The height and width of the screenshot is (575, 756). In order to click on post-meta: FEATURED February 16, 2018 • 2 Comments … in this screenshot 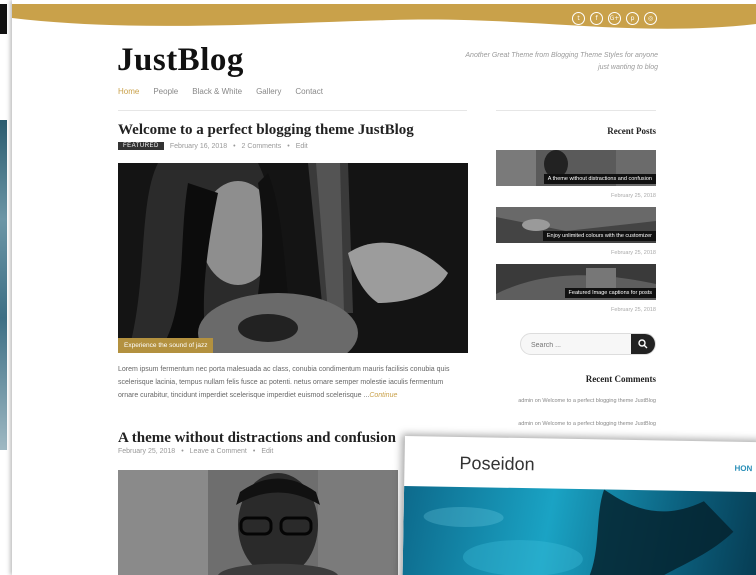, I will do `click(213, 146)`.